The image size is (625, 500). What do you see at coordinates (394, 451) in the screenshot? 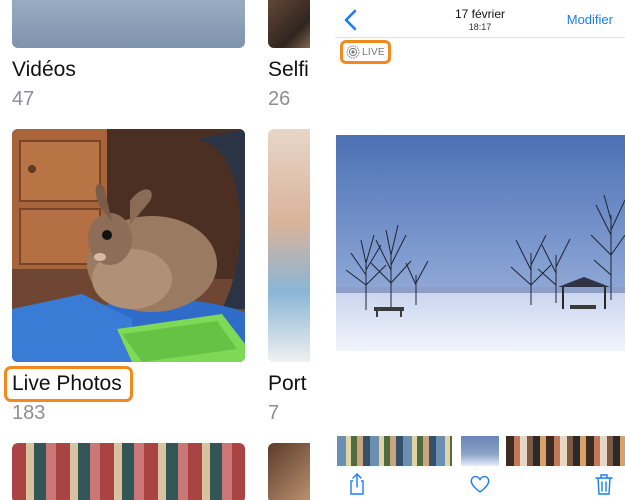
I see `filmstrip-thumbnails-before` at bounding box center [394, 451].